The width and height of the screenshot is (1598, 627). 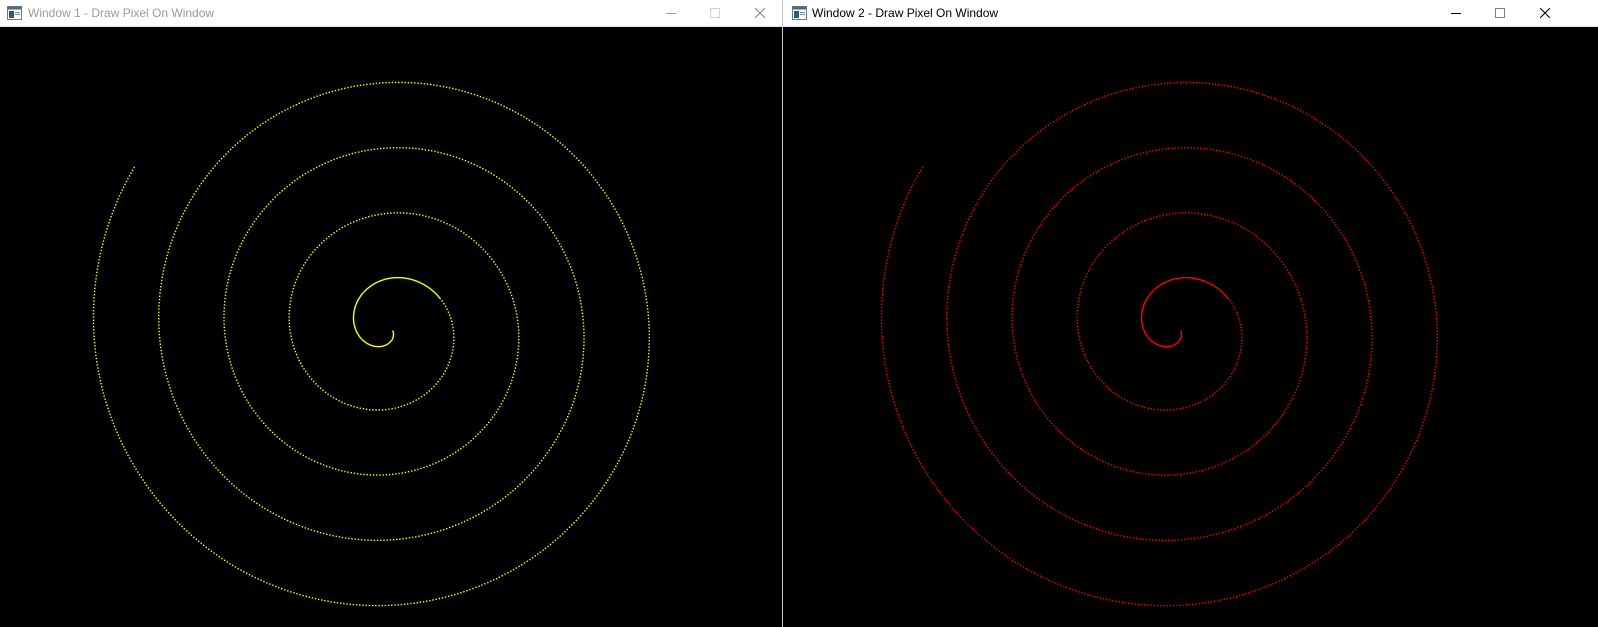 I want to click on window-title: Window 2 - Draw Pixel On Window, so click(x=905, y=13).